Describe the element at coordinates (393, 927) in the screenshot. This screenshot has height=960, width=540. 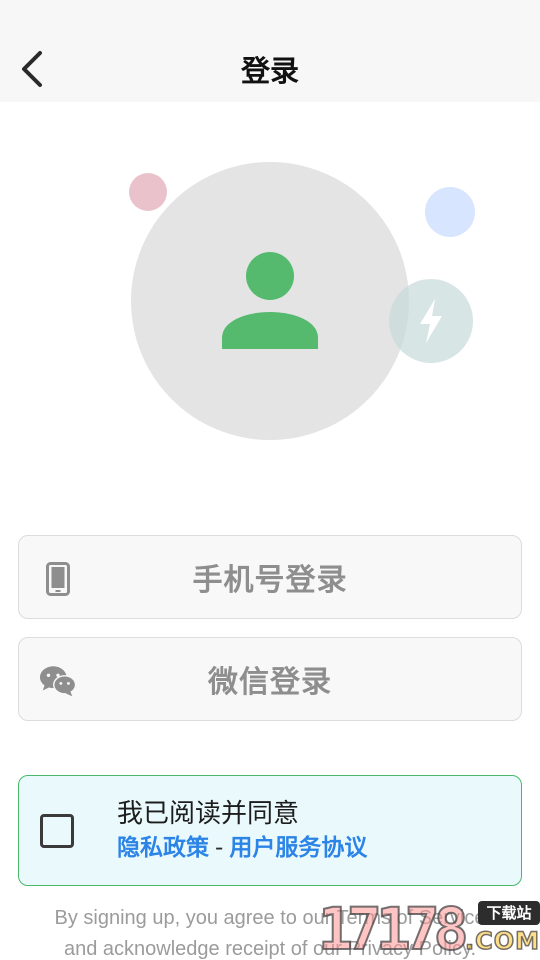
I see `watermark-number: 17178` at that location.